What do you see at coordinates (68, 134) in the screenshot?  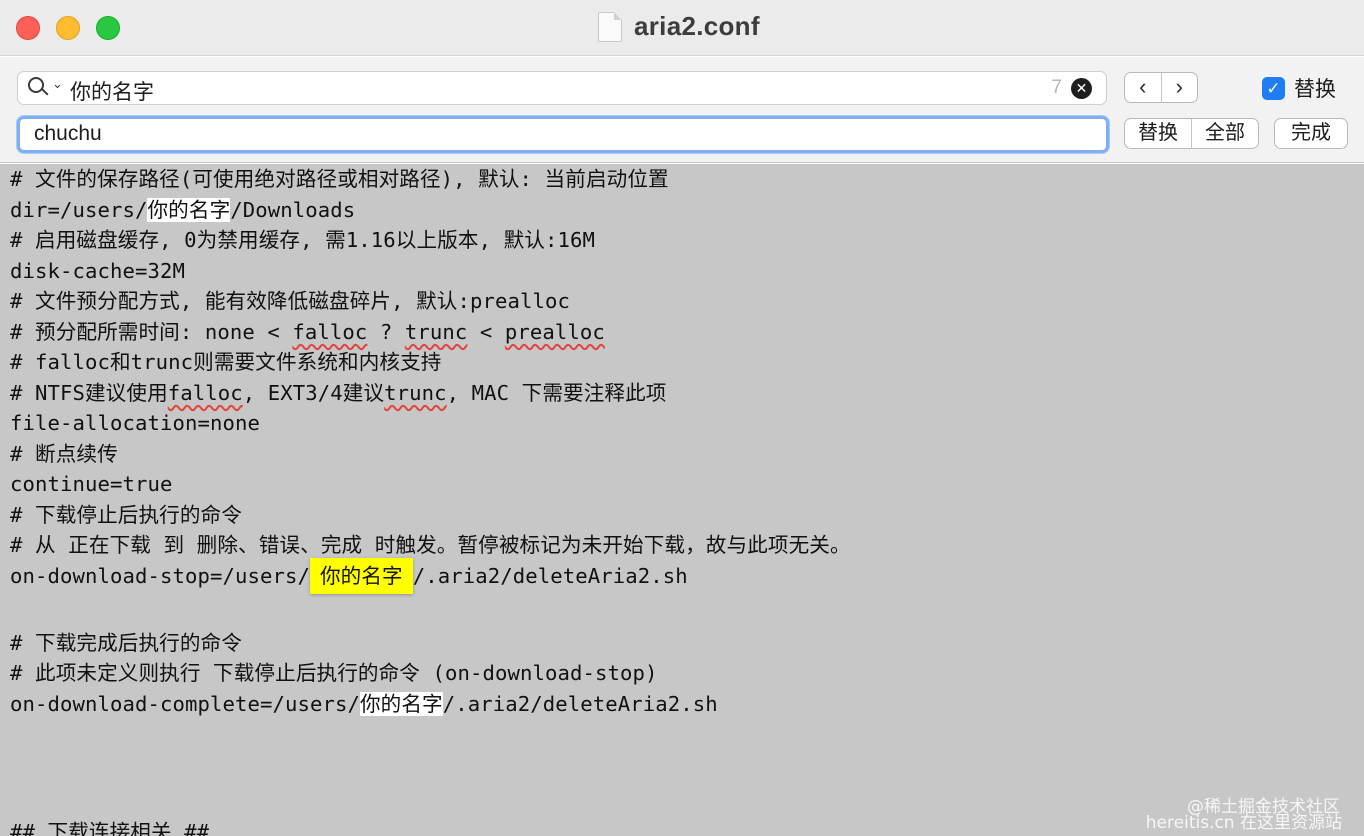 I see `replace-input-value: chuchu` at bounding box center [68, 134].